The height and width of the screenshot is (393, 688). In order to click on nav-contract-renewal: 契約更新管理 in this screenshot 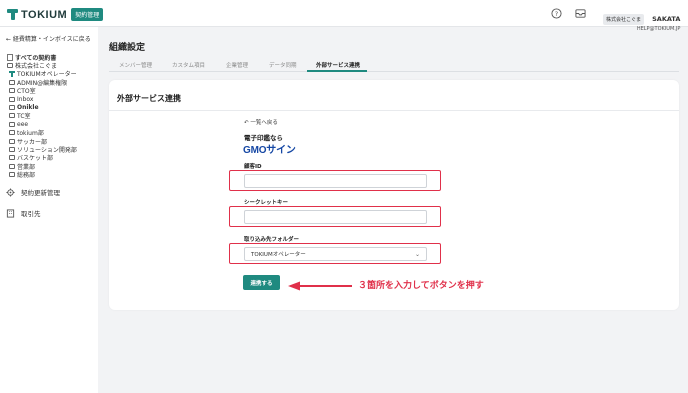, I will do `click(33, 192)`.